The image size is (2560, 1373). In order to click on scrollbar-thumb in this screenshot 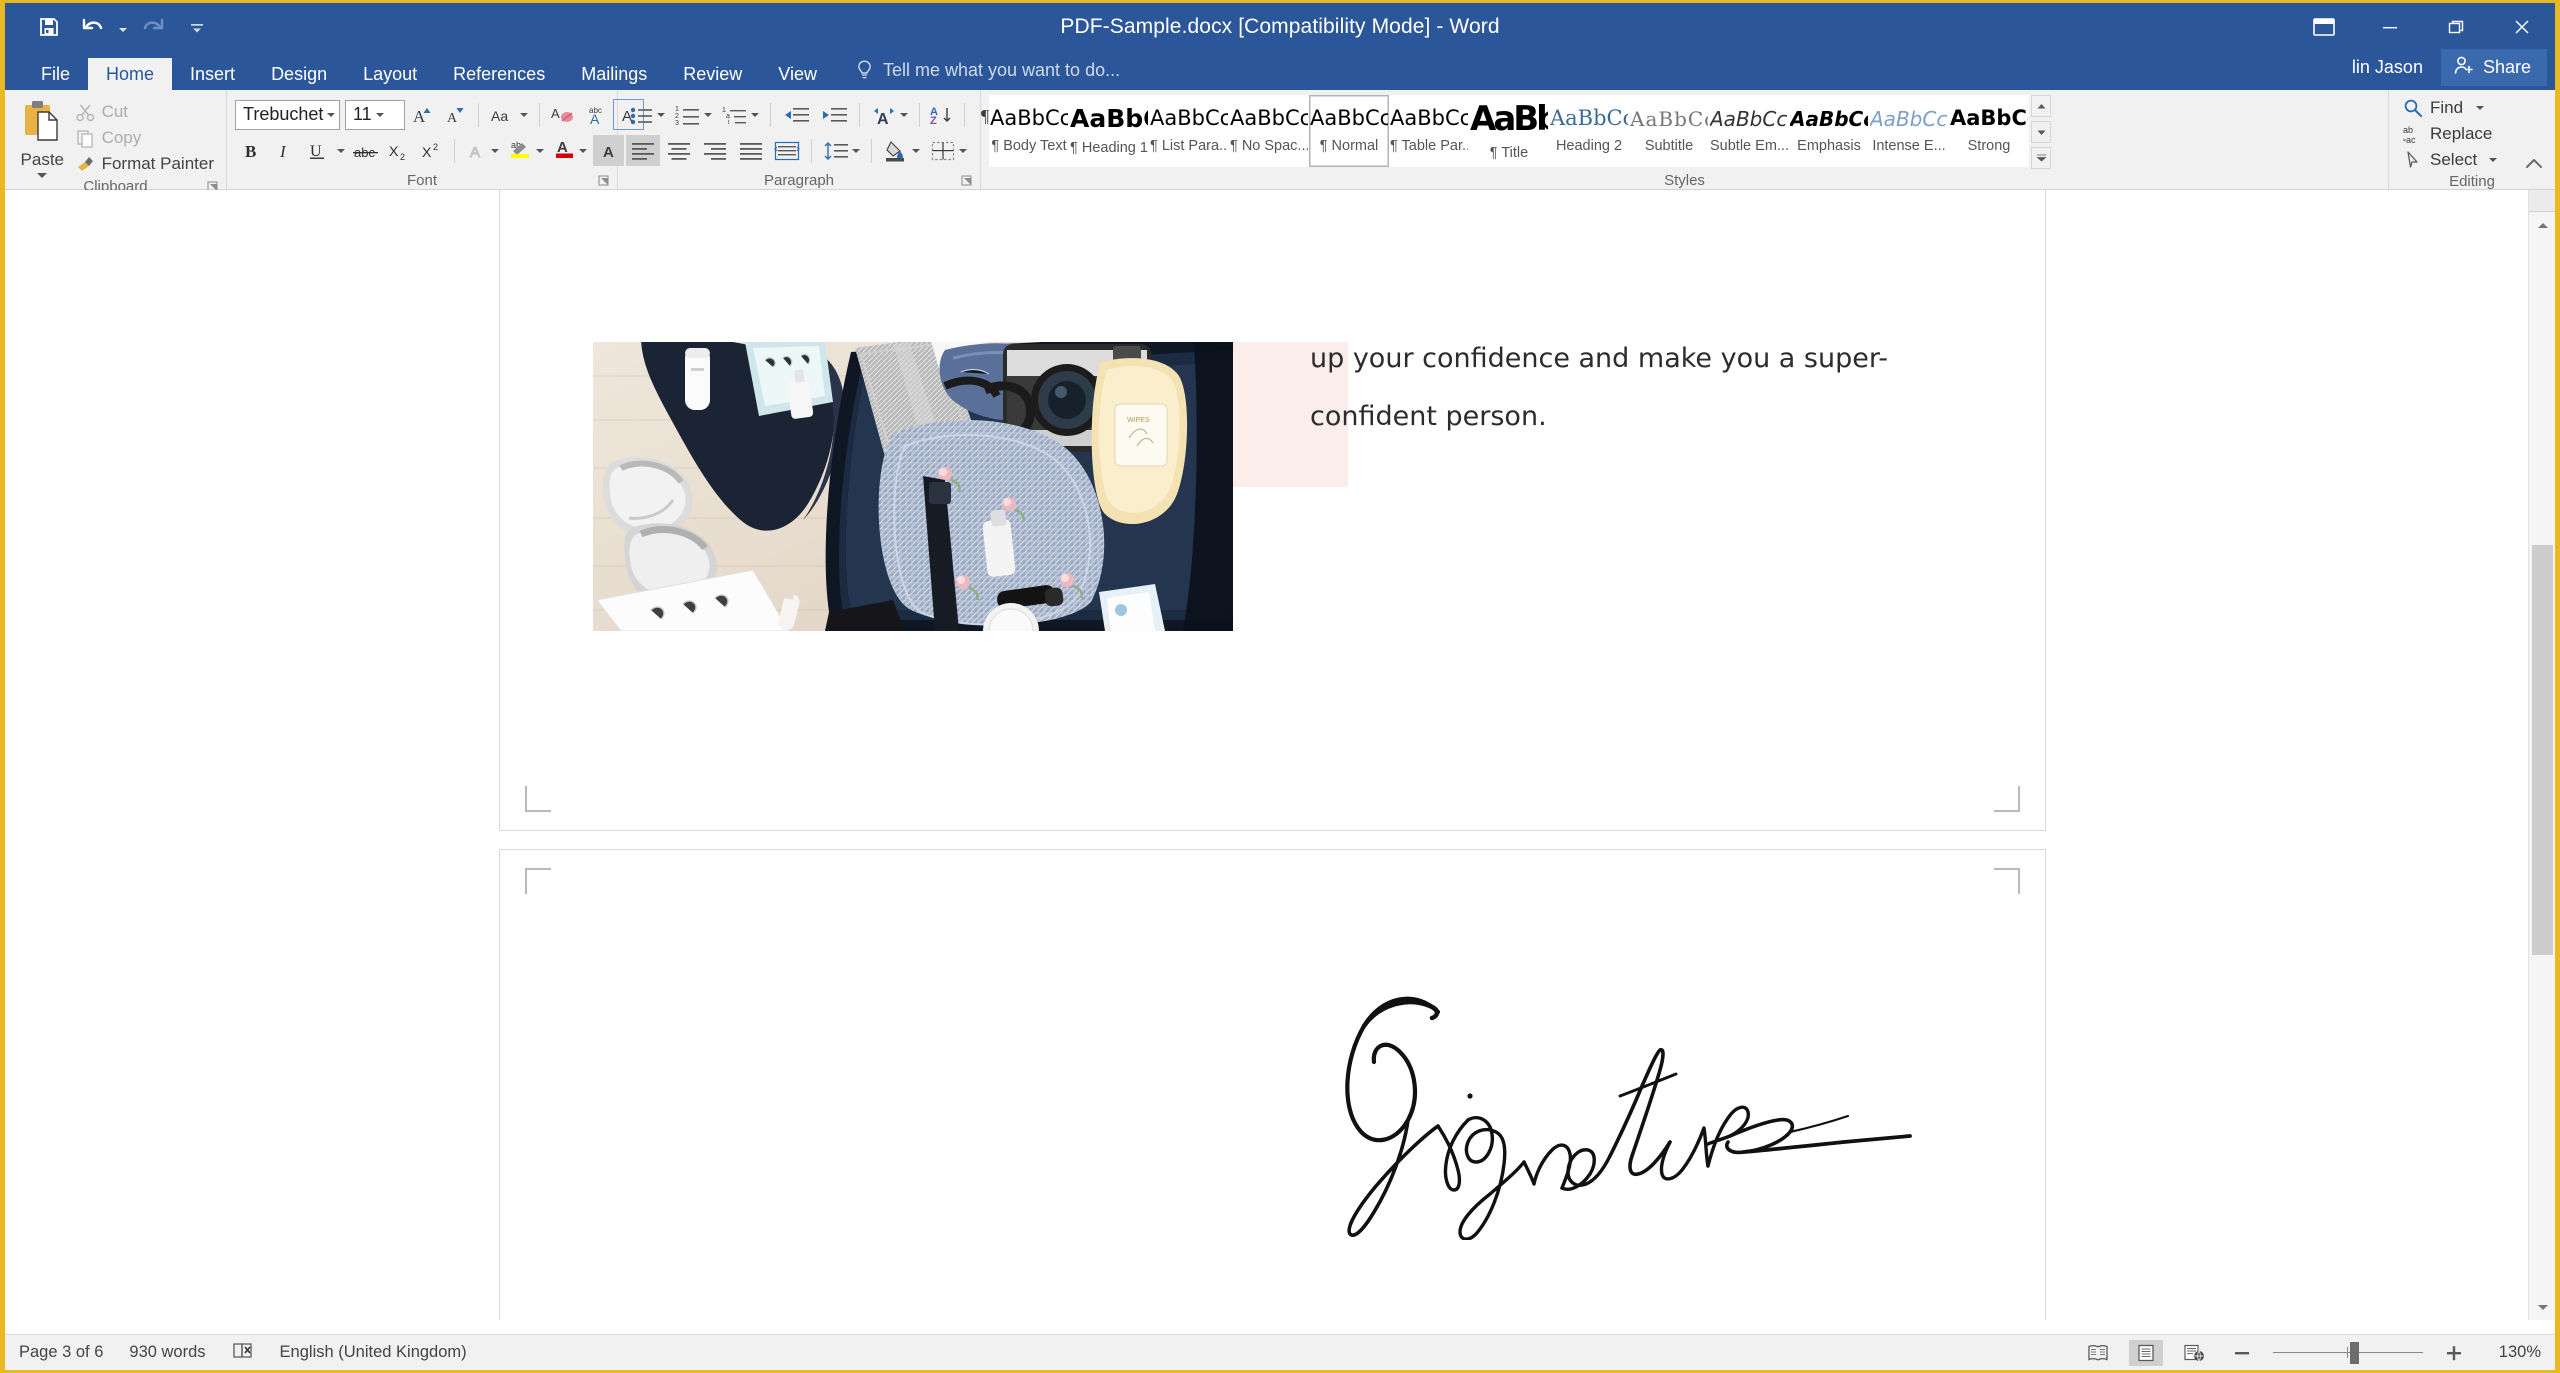, I will do `click(2542, 750)`.